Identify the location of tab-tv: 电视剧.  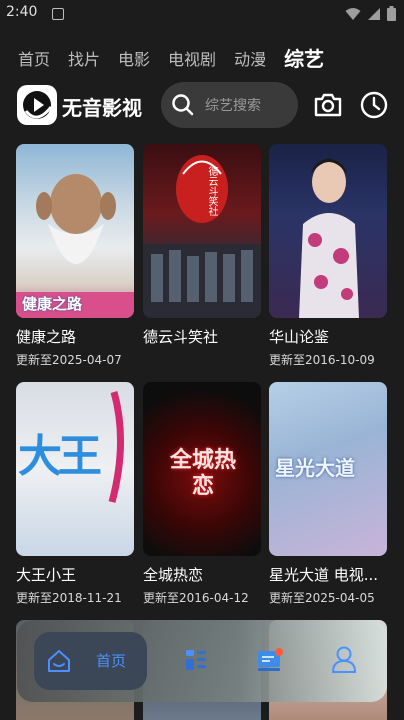
(192, 61).